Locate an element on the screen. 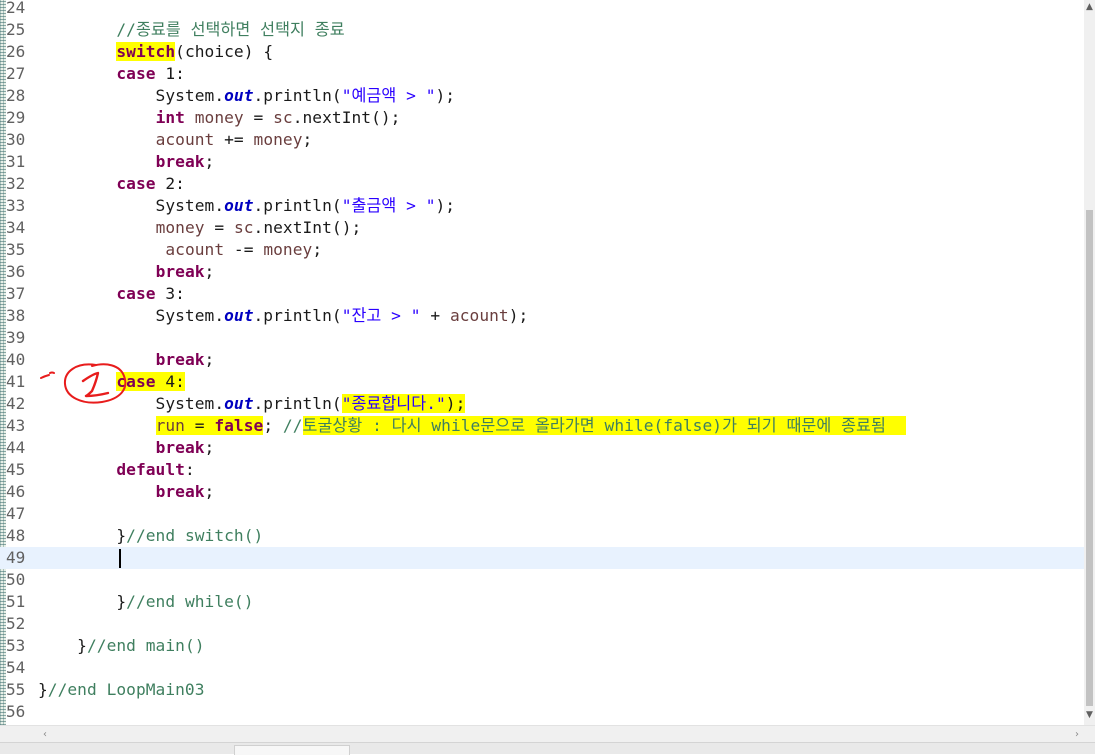 This screenshot has width=1095, height=755. code-token: acount is located at coordinates (195, 249).